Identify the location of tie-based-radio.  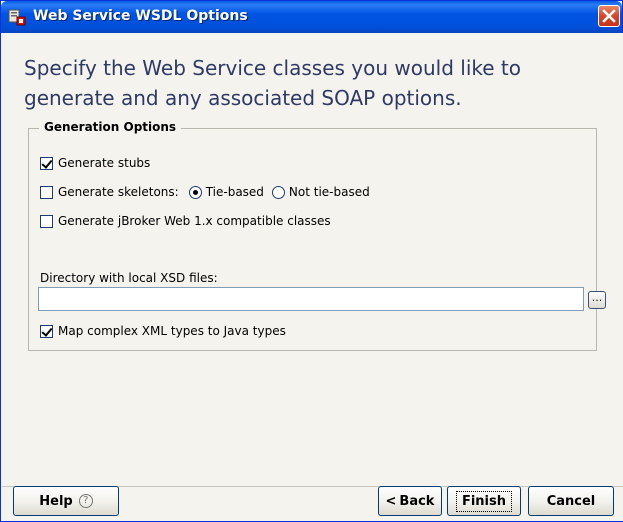
(195, 192).